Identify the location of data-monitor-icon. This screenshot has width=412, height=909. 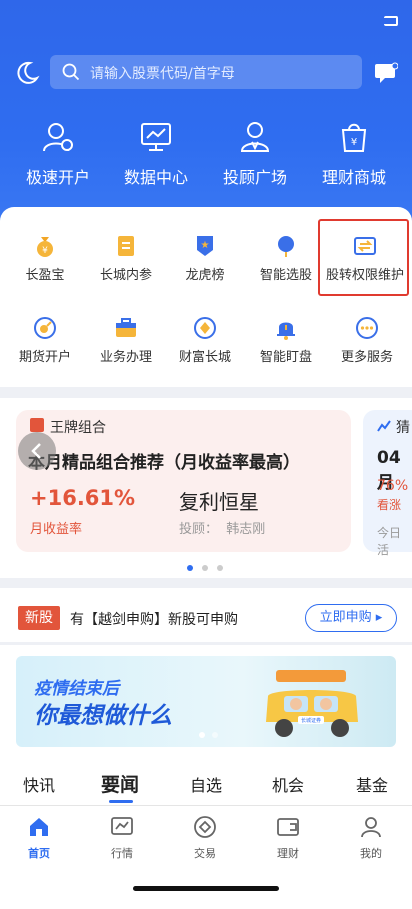
(156, 137).